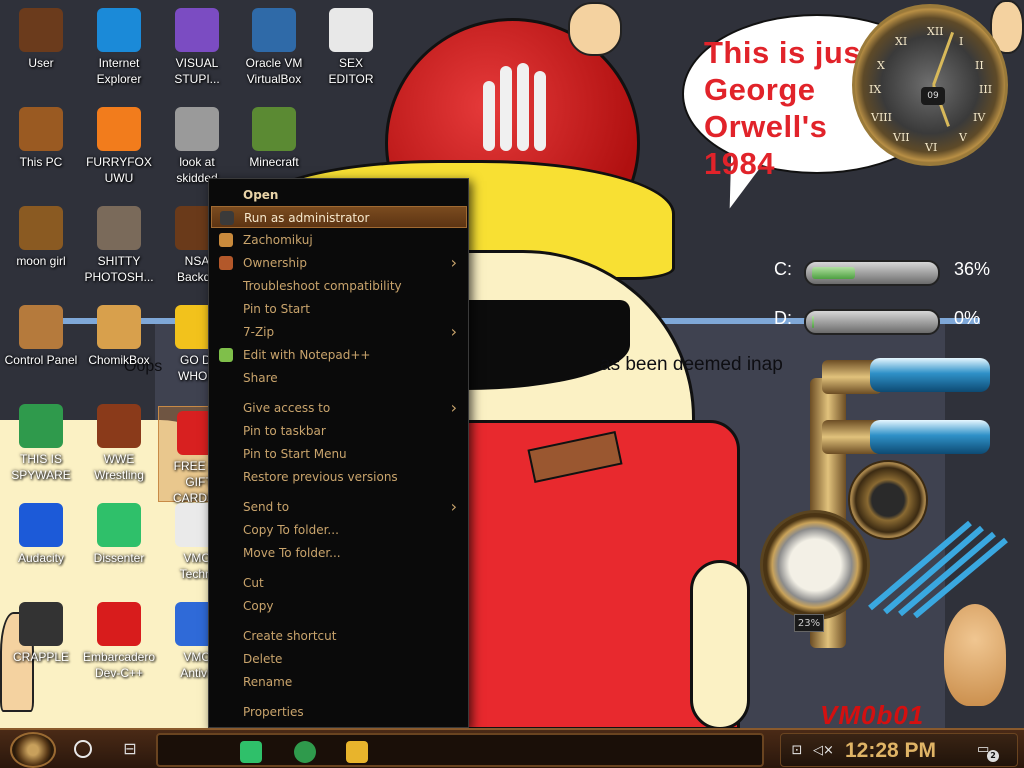 The height and width of the screenshot is (768, 1024). What do you see at coordinates (273, 712) in the screenshot?
I see `context-menu-item-label: Properties` at bounding box center [273, 712].